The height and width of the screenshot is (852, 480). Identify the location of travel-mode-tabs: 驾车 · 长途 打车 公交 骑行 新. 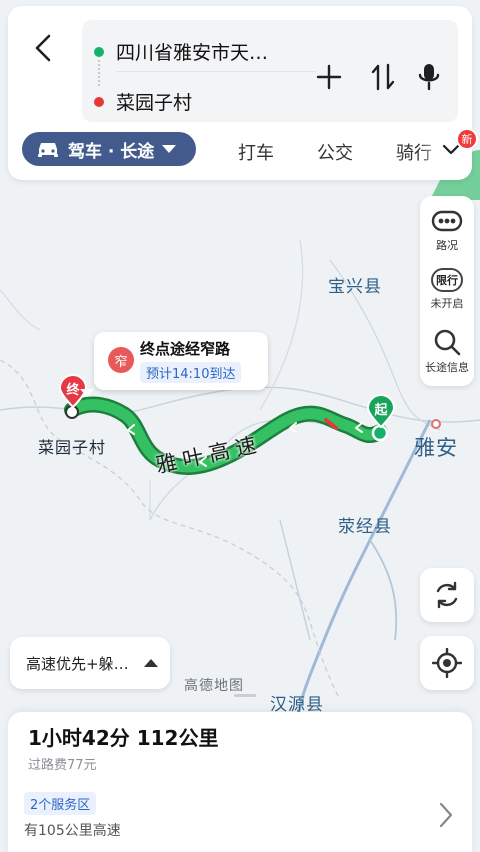
(250, 149).